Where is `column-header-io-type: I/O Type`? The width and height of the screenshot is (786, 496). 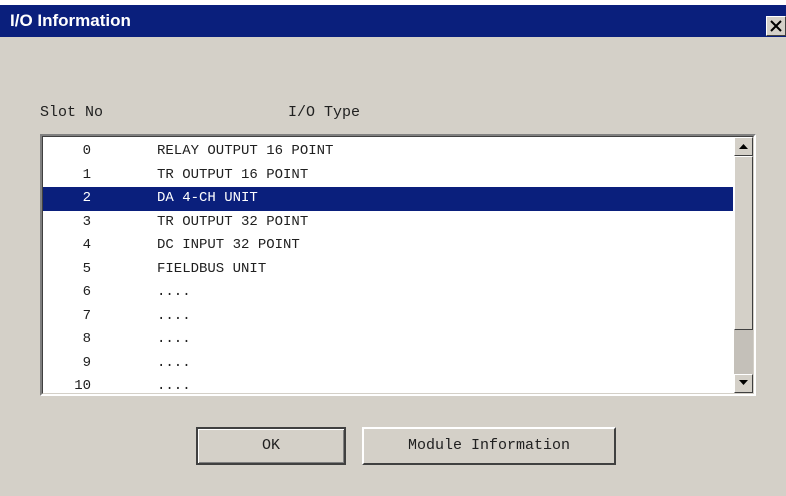 column-header-io-type: I/O Type is located at coordinates (324, 112).